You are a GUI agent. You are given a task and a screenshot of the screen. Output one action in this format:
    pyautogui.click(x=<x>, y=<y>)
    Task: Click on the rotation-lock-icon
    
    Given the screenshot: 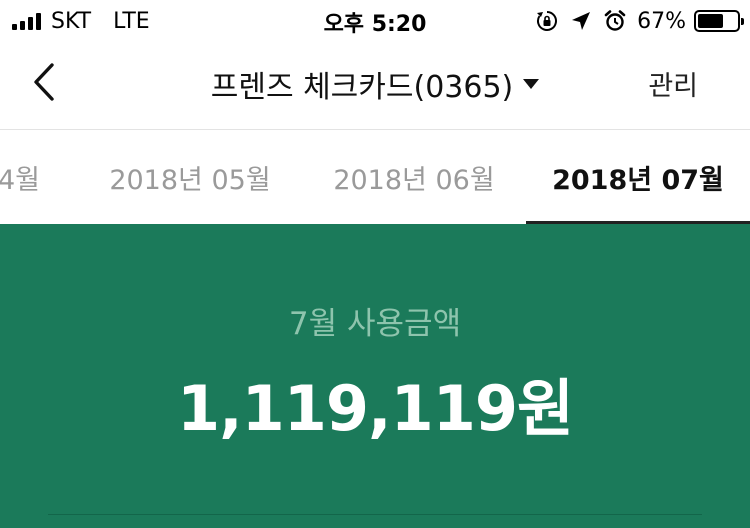 What is the action you would take?
    pyautogui.click(x=547, y=21)
    